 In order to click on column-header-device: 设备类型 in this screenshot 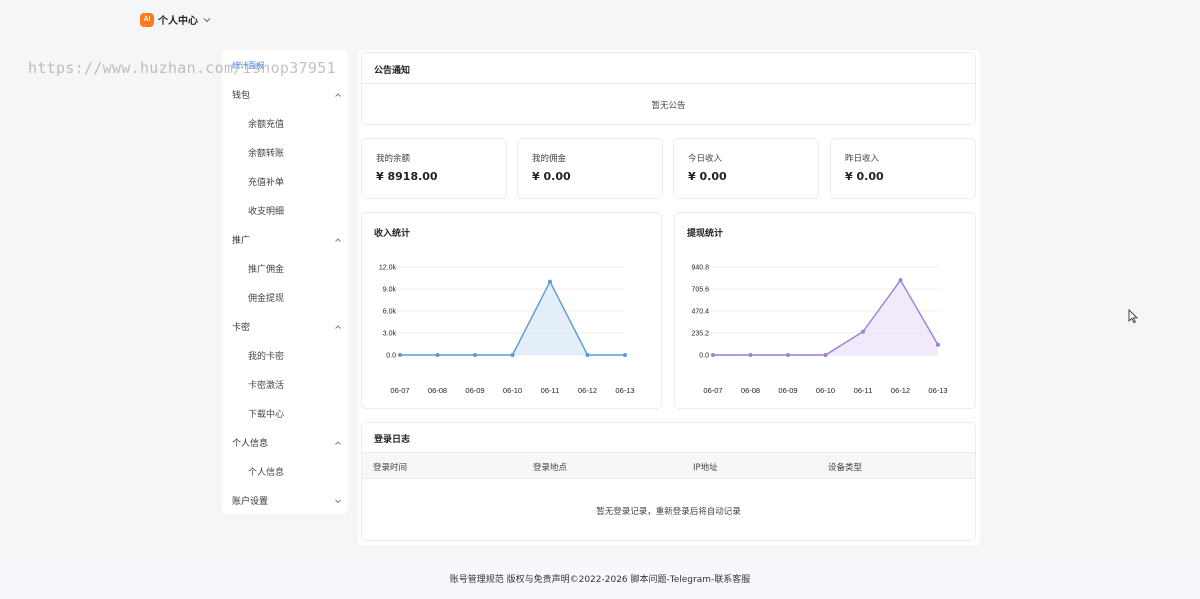, I will do `click(845, 468)`.